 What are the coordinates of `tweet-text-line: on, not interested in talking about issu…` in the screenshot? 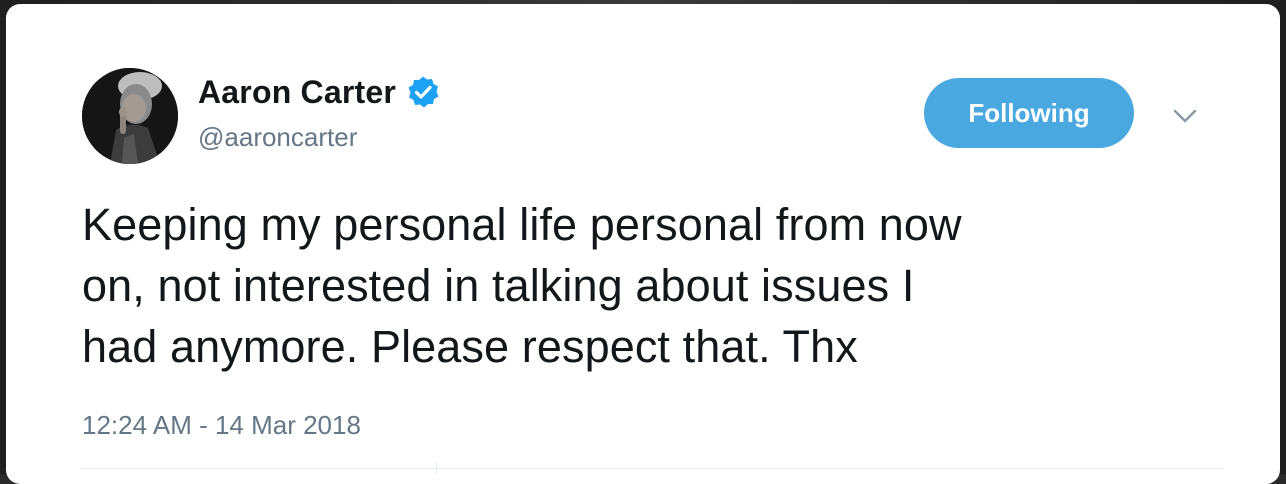 It's located at (498, 285).